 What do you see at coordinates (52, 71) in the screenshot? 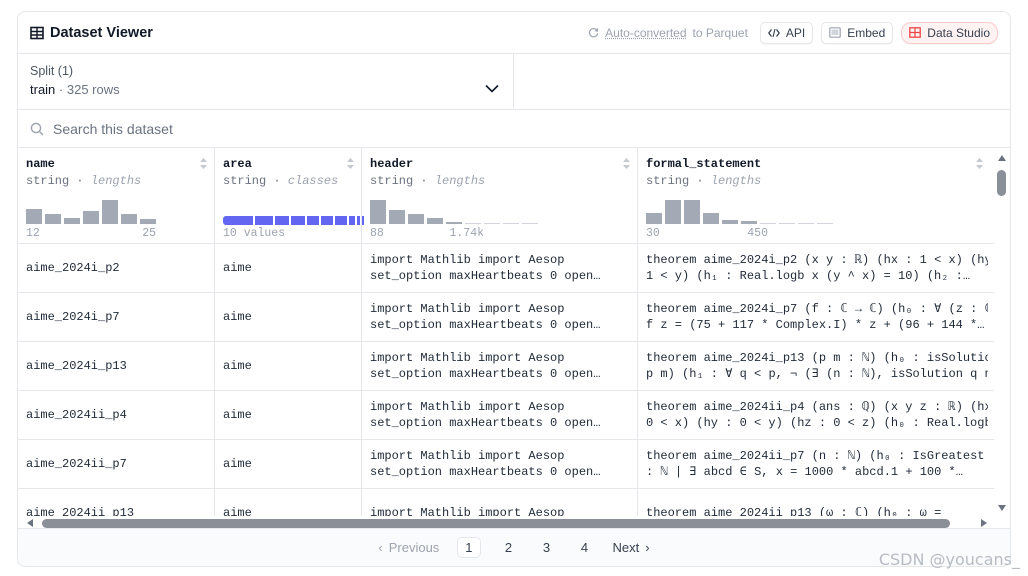
I see `split-label: Split (1)` at bounding box center [52, 71].